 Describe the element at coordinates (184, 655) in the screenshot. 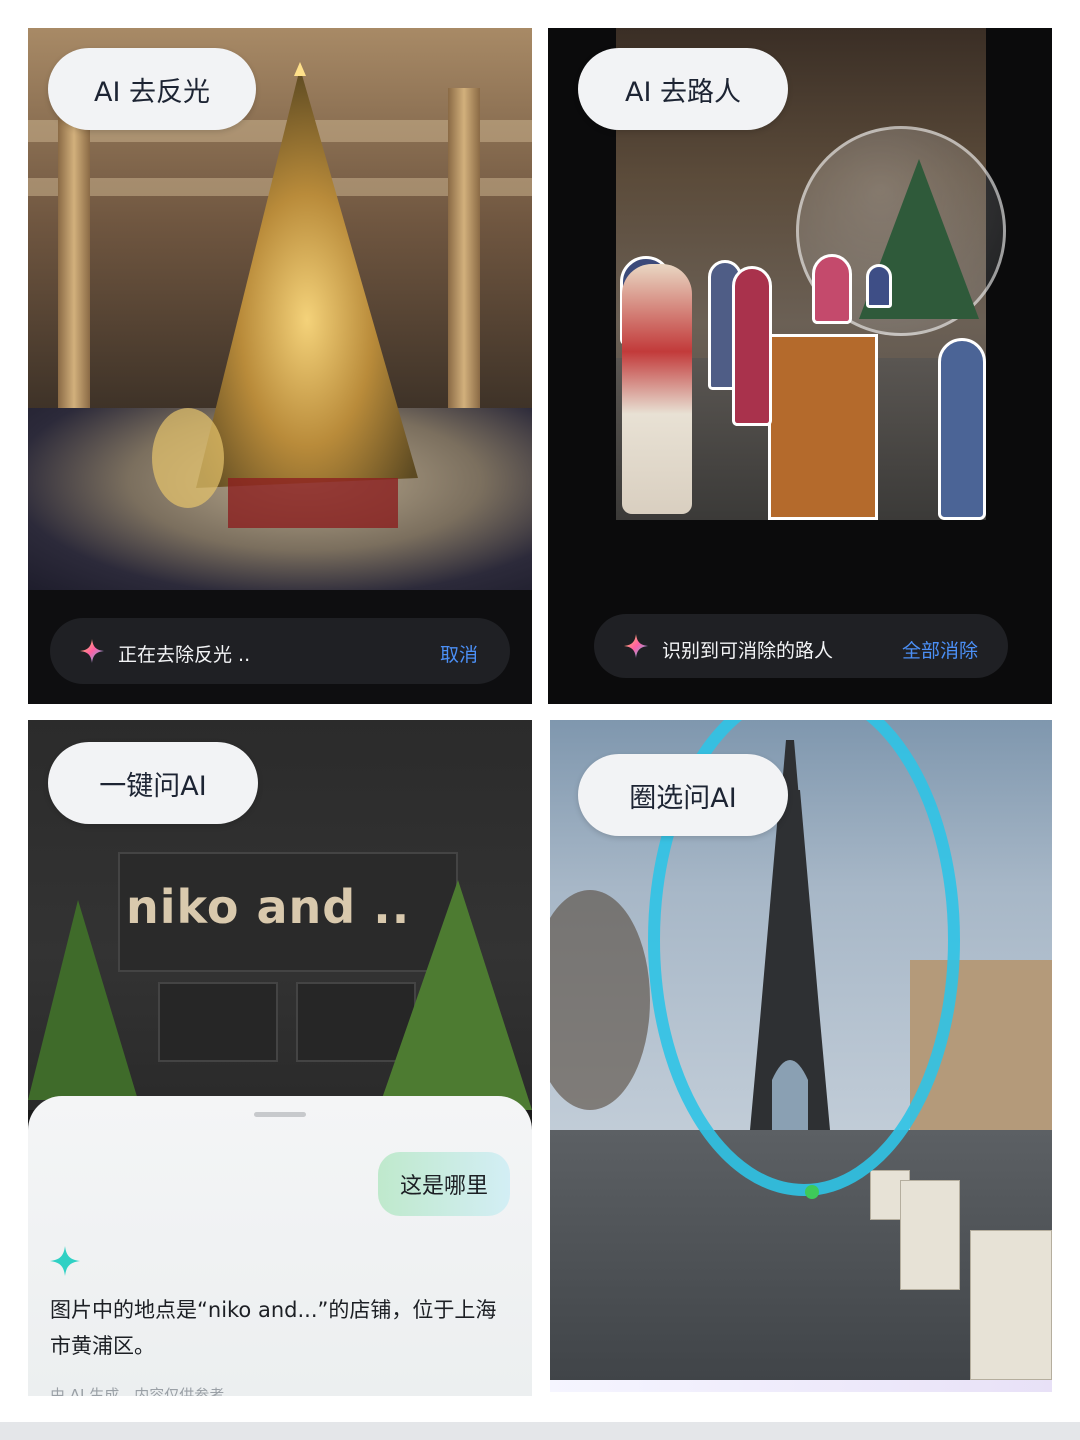

I see `glare-status-text: 正在去除反光 ..` at that location.